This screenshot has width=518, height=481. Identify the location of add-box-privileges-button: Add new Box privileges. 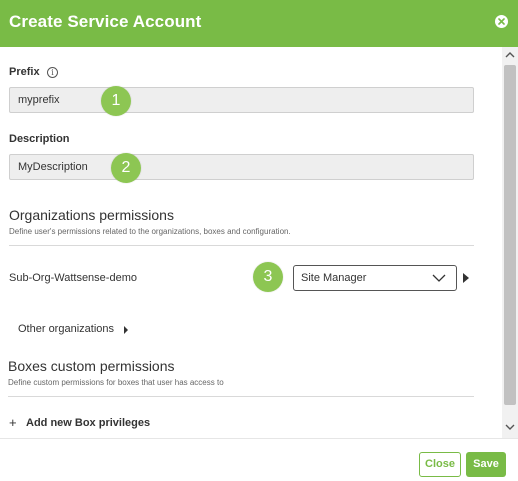
(88, 423).